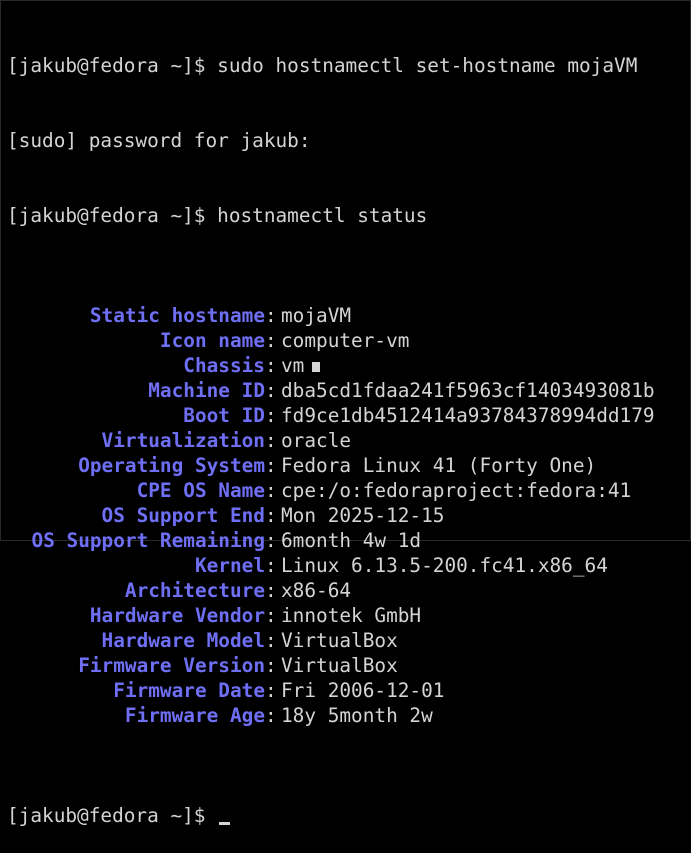 This screenshot has height=853, width=691. I want to click on status-value: fd9ce1db4512414a93784378994dd179, so click(468, 415).